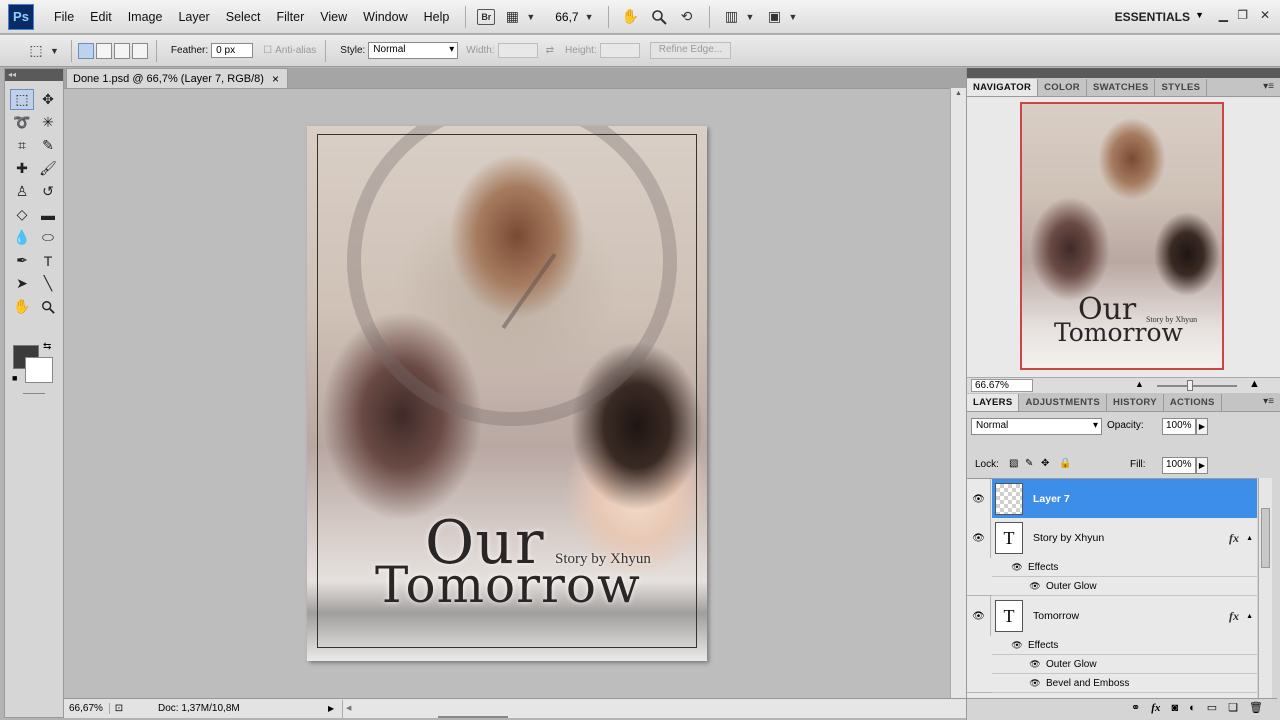  I want to click on rotate-view-icon: ⟲, so click(687, 17).